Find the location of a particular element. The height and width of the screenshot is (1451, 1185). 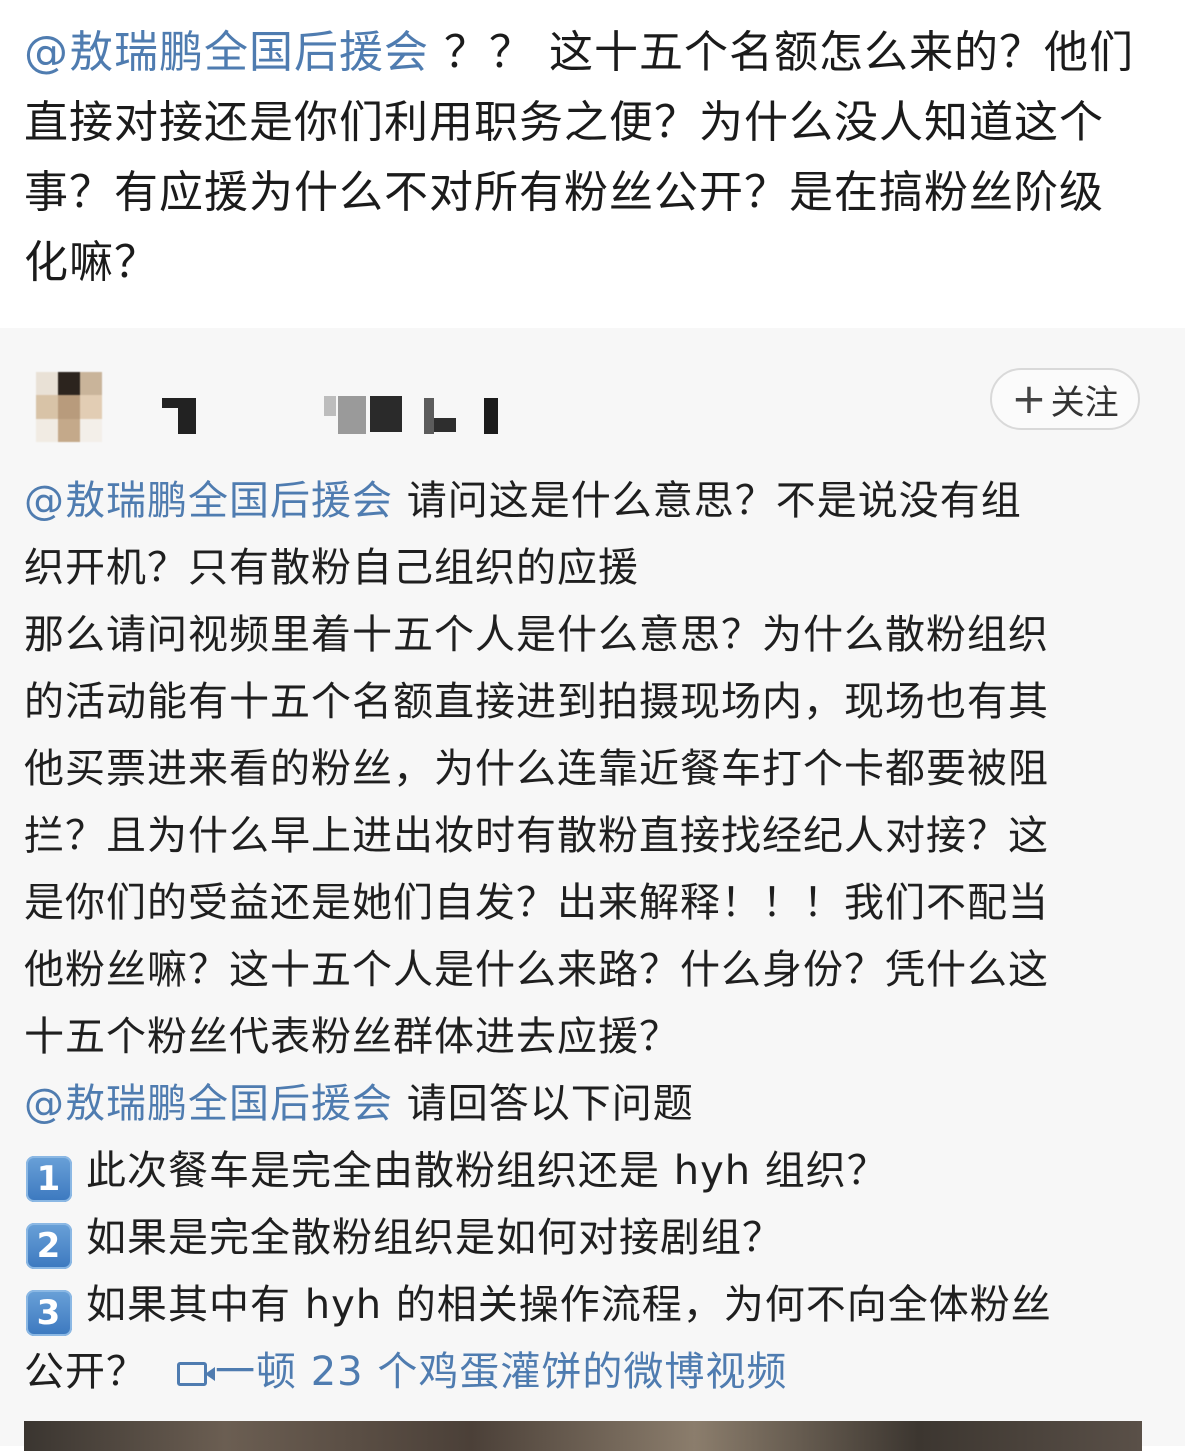

post-text: 请回答以下问题 is located at coordinates (543, 1104).